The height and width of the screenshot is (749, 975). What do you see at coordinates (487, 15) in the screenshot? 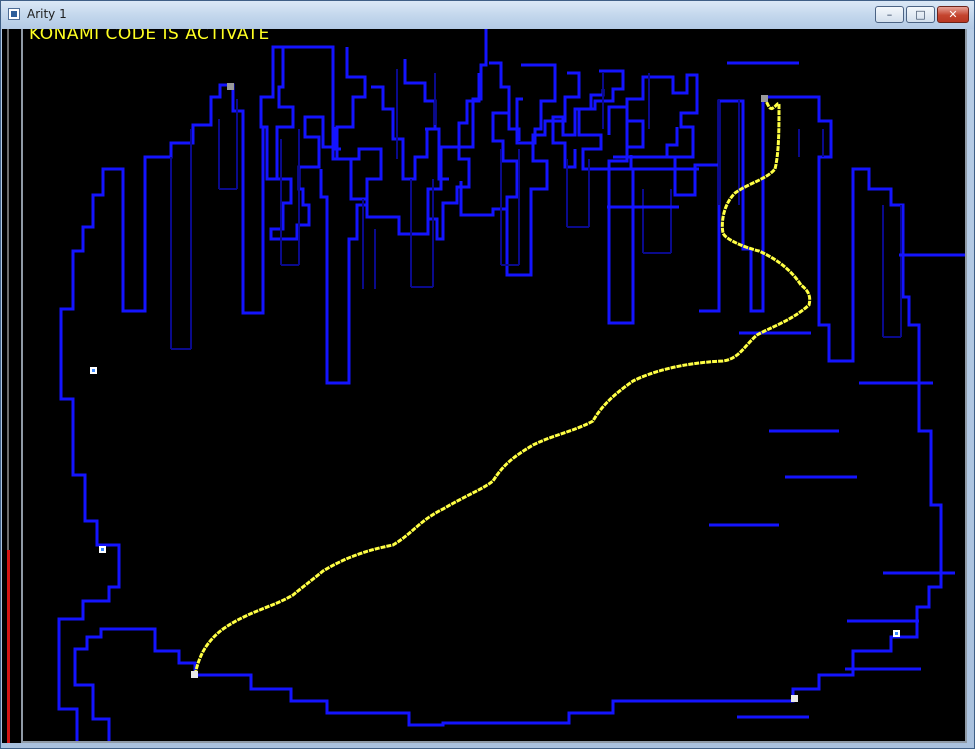
I see `title-bar: Arity 1 – □ ✕` at bounding box center [487, 15].